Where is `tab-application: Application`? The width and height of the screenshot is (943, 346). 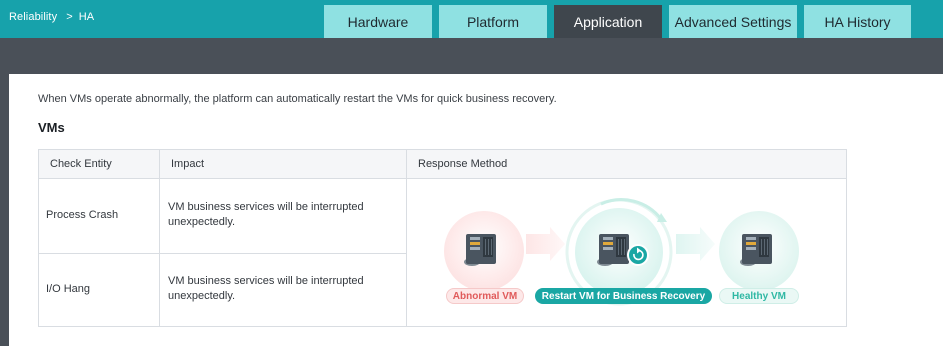
tab-application: Application is located at coordinates (608, 21).